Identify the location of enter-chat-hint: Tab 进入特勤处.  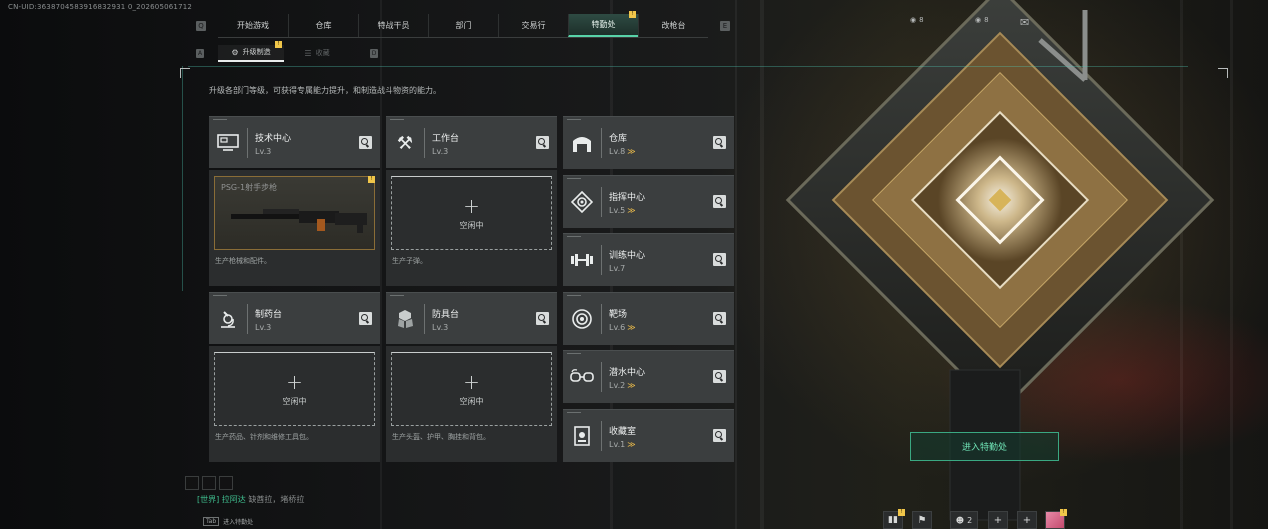
(228, 521).